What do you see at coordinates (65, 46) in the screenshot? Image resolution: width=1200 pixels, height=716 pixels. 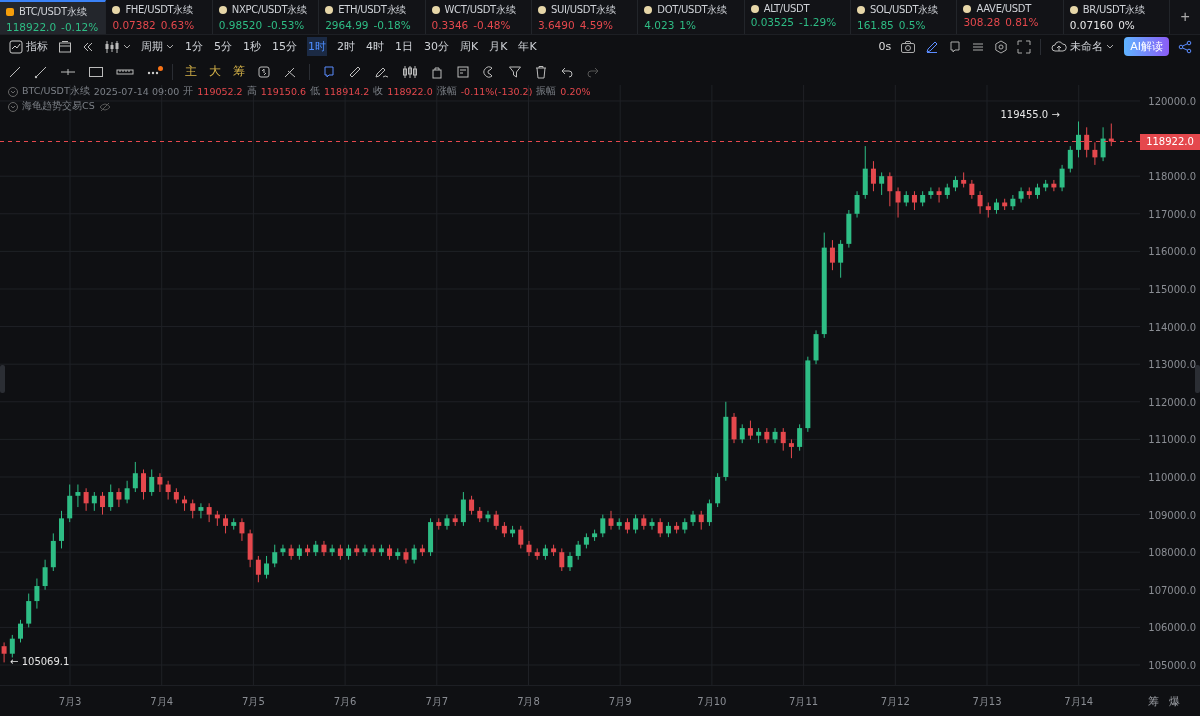 I see `template-icon` at bounding box center [65, 46].